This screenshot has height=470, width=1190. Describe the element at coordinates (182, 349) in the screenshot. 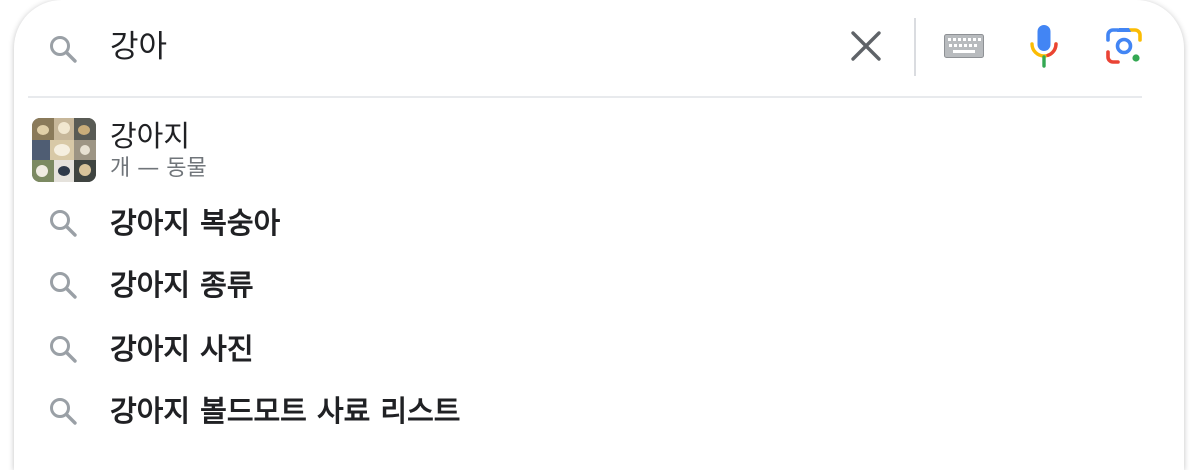

I see `suggestion-text: 강아지 사진` at that location.